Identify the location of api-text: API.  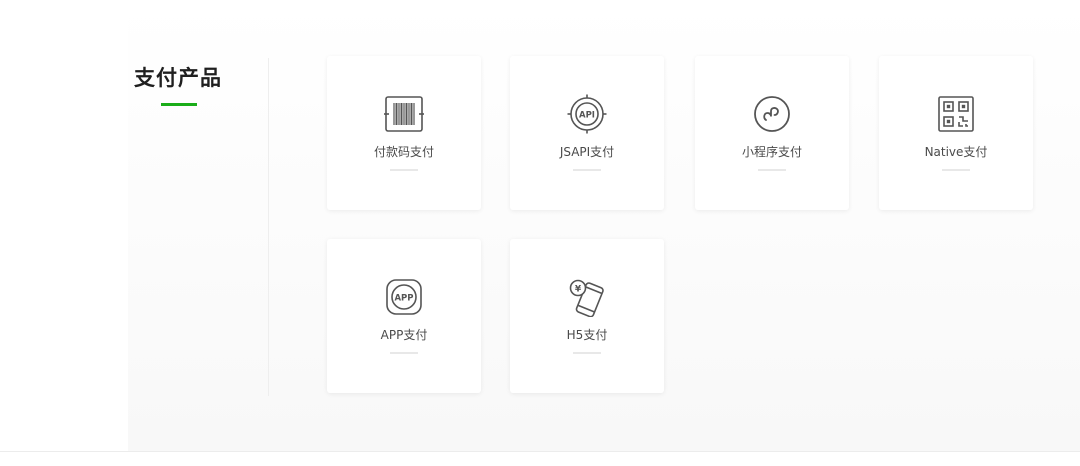
(587, 116).